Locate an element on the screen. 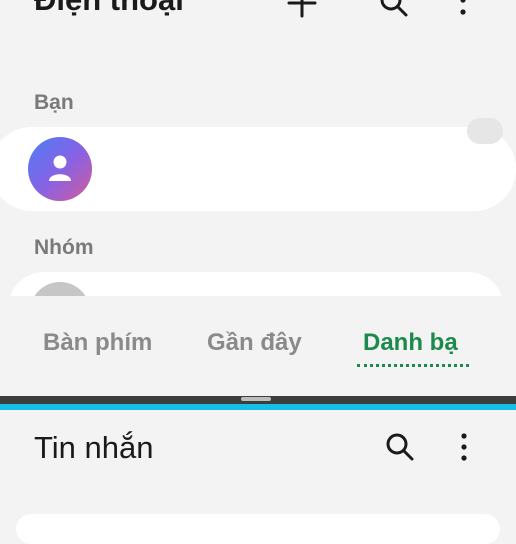 The image size is (516, 544). add-button is located at coordinates (302, 9).